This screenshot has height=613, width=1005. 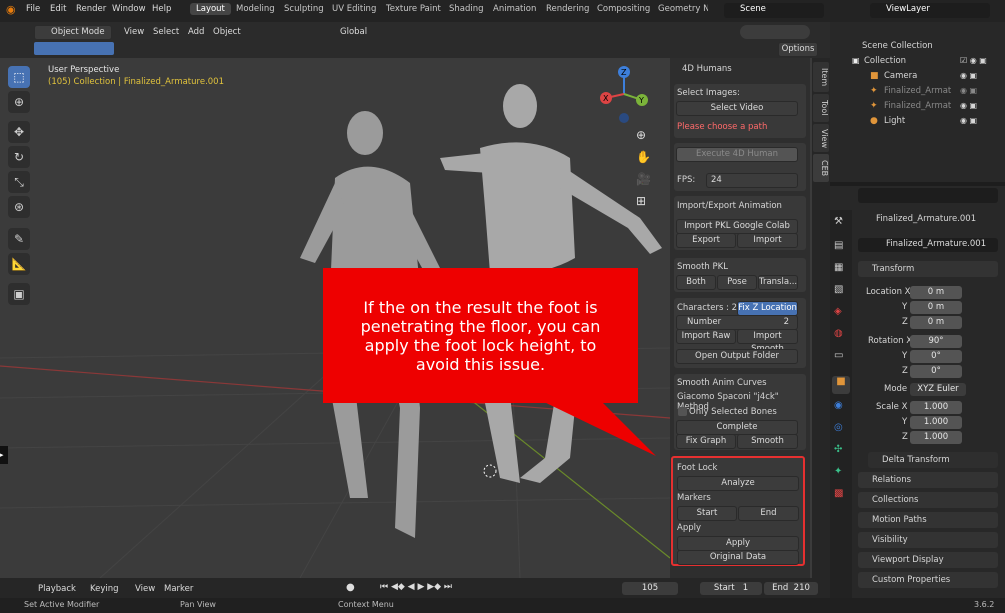 I want to click on rotation-mode-dropdown: XYZ Euler, so click(x=938, y=389).